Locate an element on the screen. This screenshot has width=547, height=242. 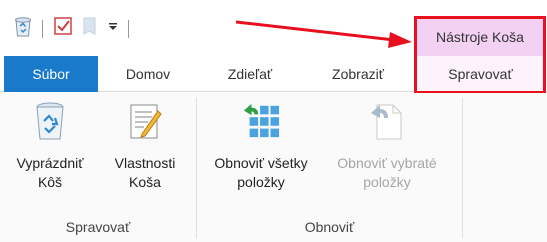
group-label-restore: Obnoviť is located at coordinates (329, 227).